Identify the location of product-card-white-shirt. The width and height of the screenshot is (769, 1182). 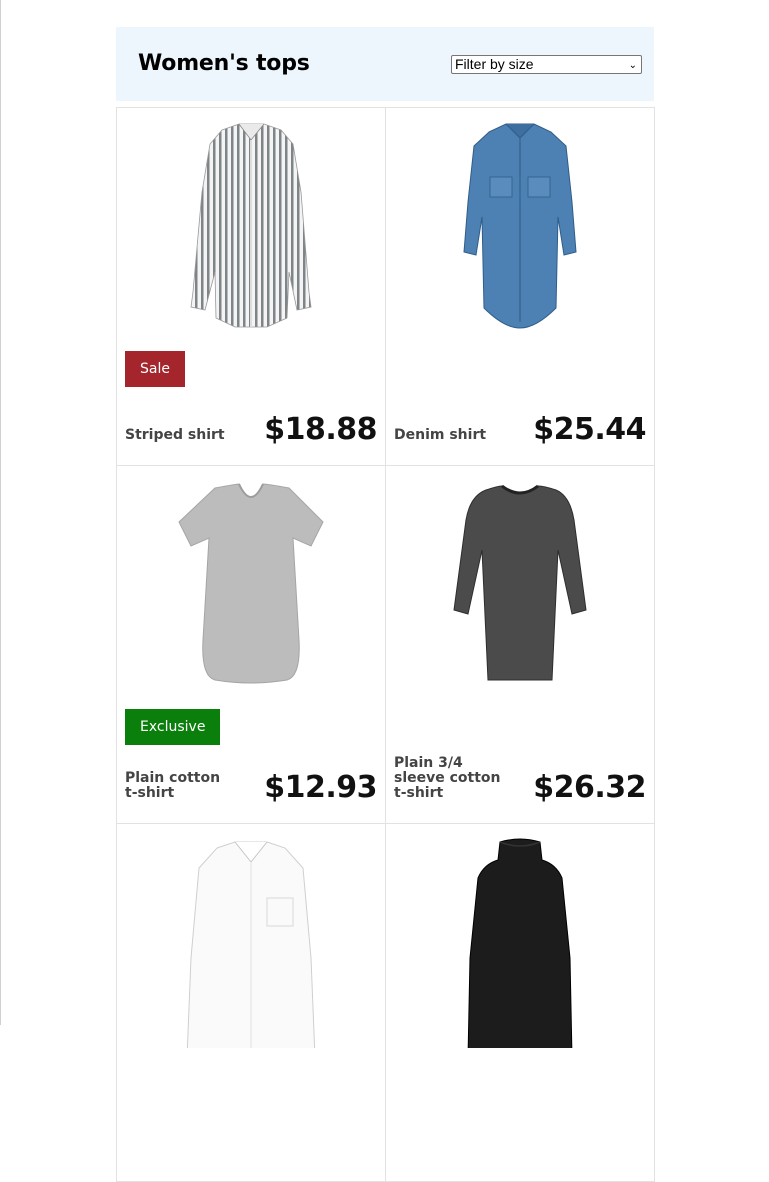
(251, 1002).